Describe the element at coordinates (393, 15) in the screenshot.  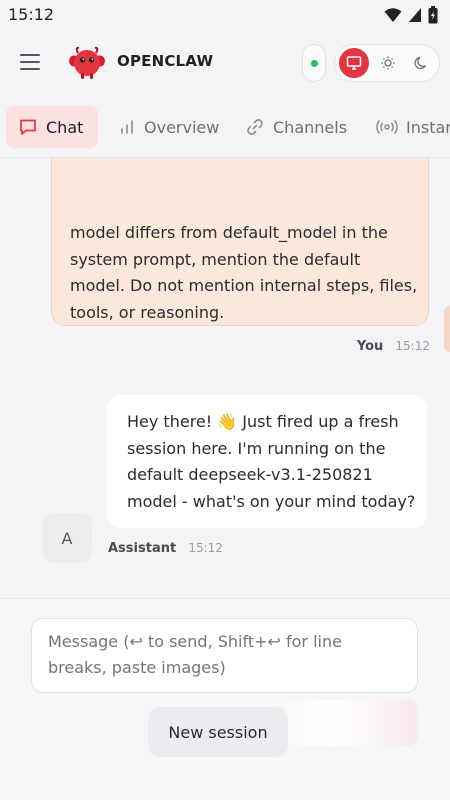
I see `wifi-icon` at that location.